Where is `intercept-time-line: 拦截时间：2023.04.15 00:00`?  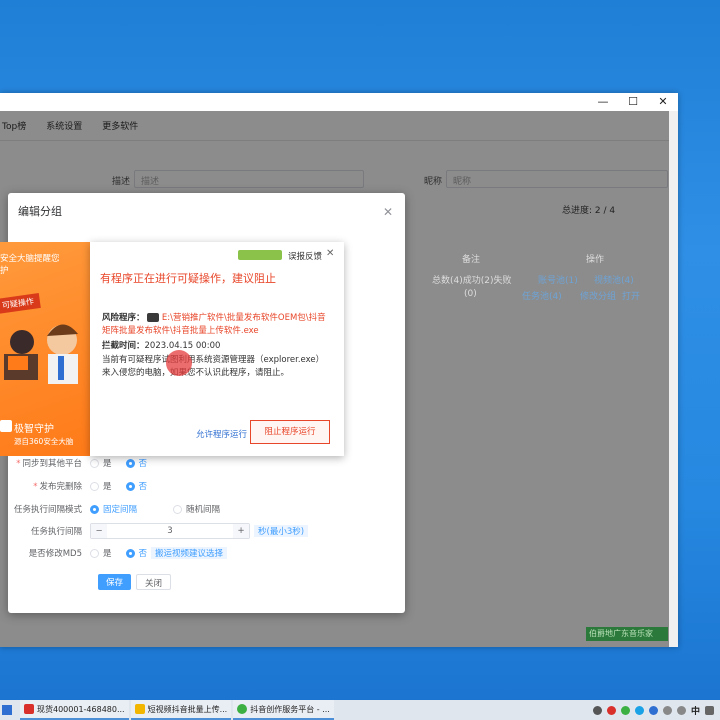 intercept-time-line: 拦截时间：2023.04.15 00:00 is located at coordinates (161, 346).